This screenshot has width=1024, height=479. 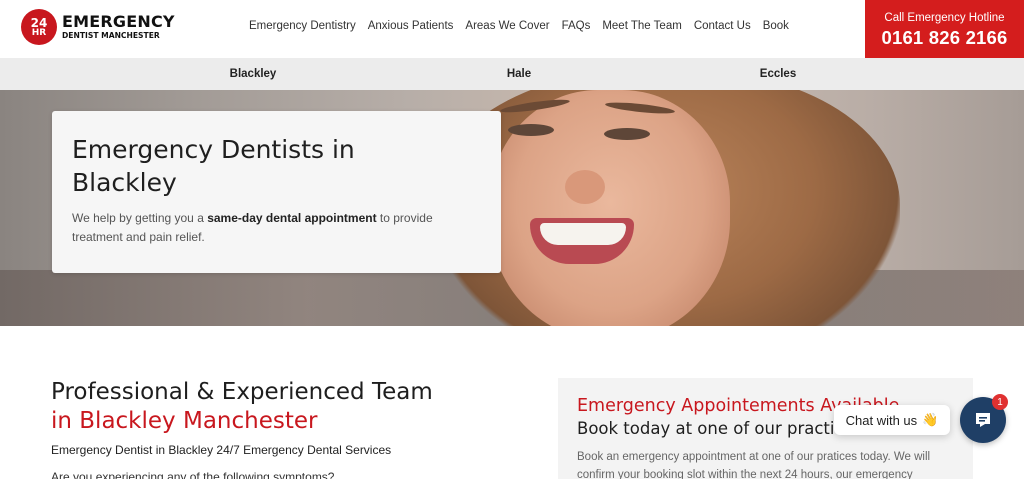 What do you see at coordinates (184, 420) in the screenshot?
I see `team-heading-location: in Blackley Manchester` at bounding box center [184, 420].